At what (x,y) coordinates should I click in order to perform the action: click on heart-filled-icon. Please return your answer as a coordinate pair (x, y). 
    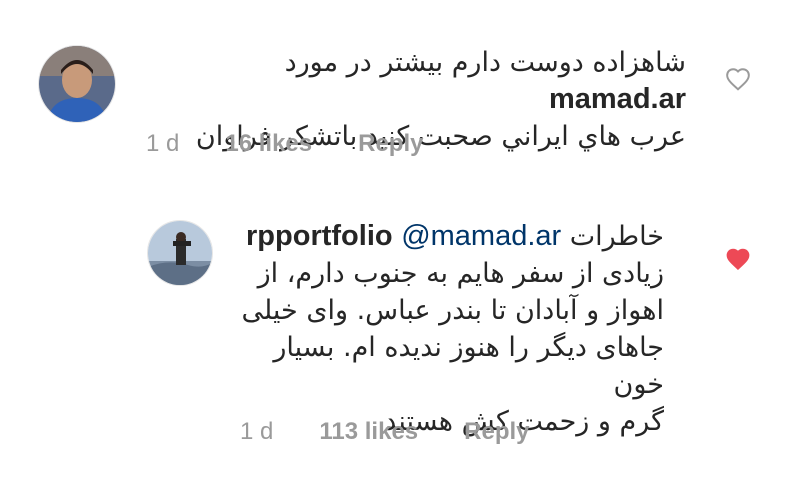
    Looking at the image, I should click on (738, 259).